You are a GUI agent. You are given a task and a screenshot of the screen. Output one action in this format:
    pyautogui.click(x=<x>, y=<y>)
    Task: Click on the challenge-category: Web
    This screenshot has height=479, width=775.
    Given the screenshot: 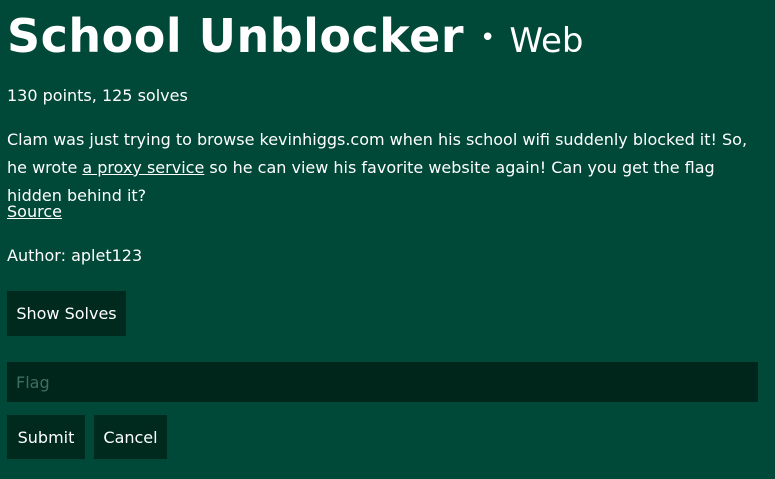 What is the action you would take?
    pyautogui.click(x=546, y=41)
    